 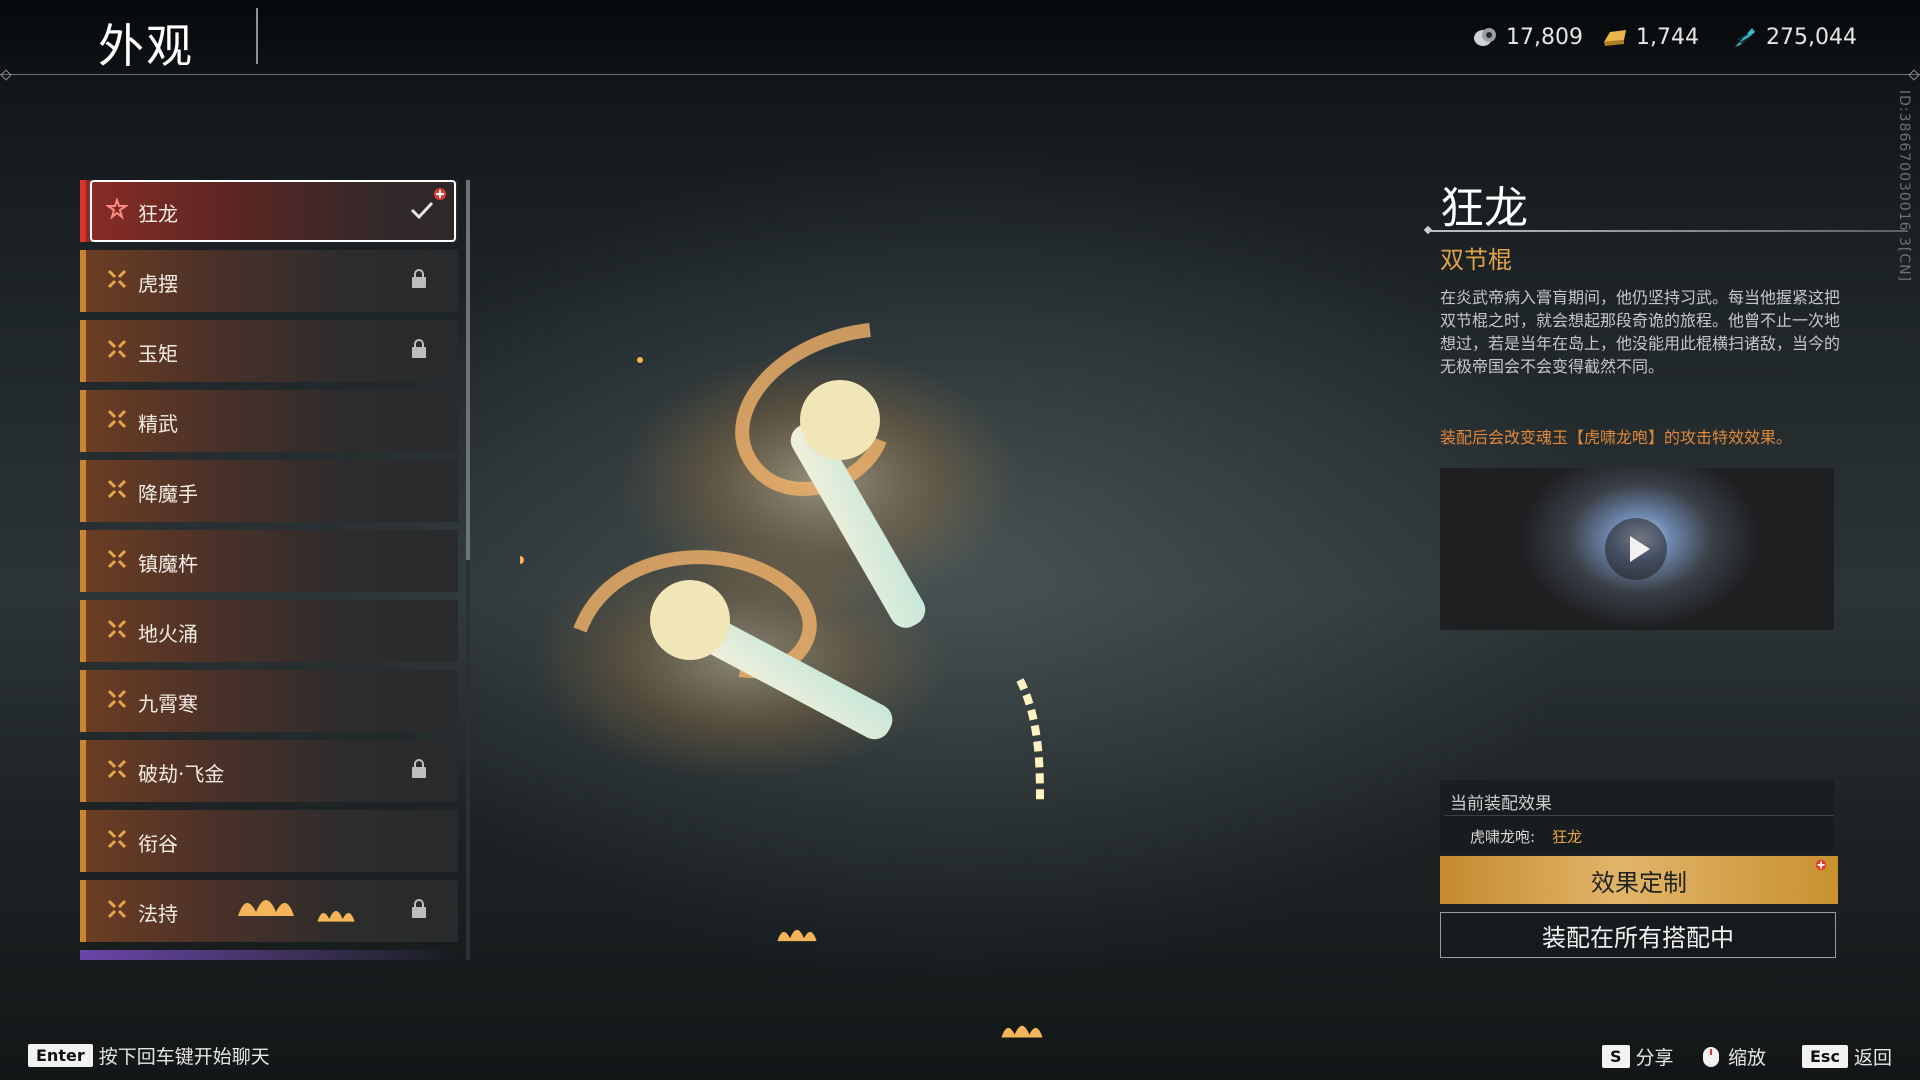 What do you see at coordinates (1616, 1056) in the screenshot?
I see `s-key: S` at bounding box center [1616, 1056].